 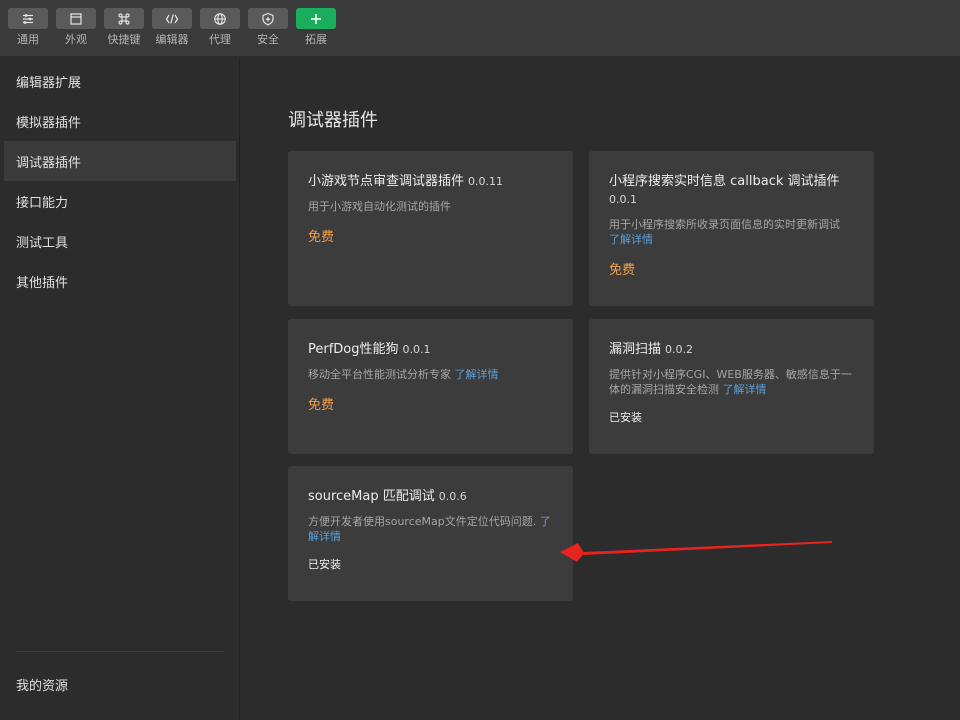 I want to click on plugin-name: 漏洞扫描, so click(x=635, y=349).